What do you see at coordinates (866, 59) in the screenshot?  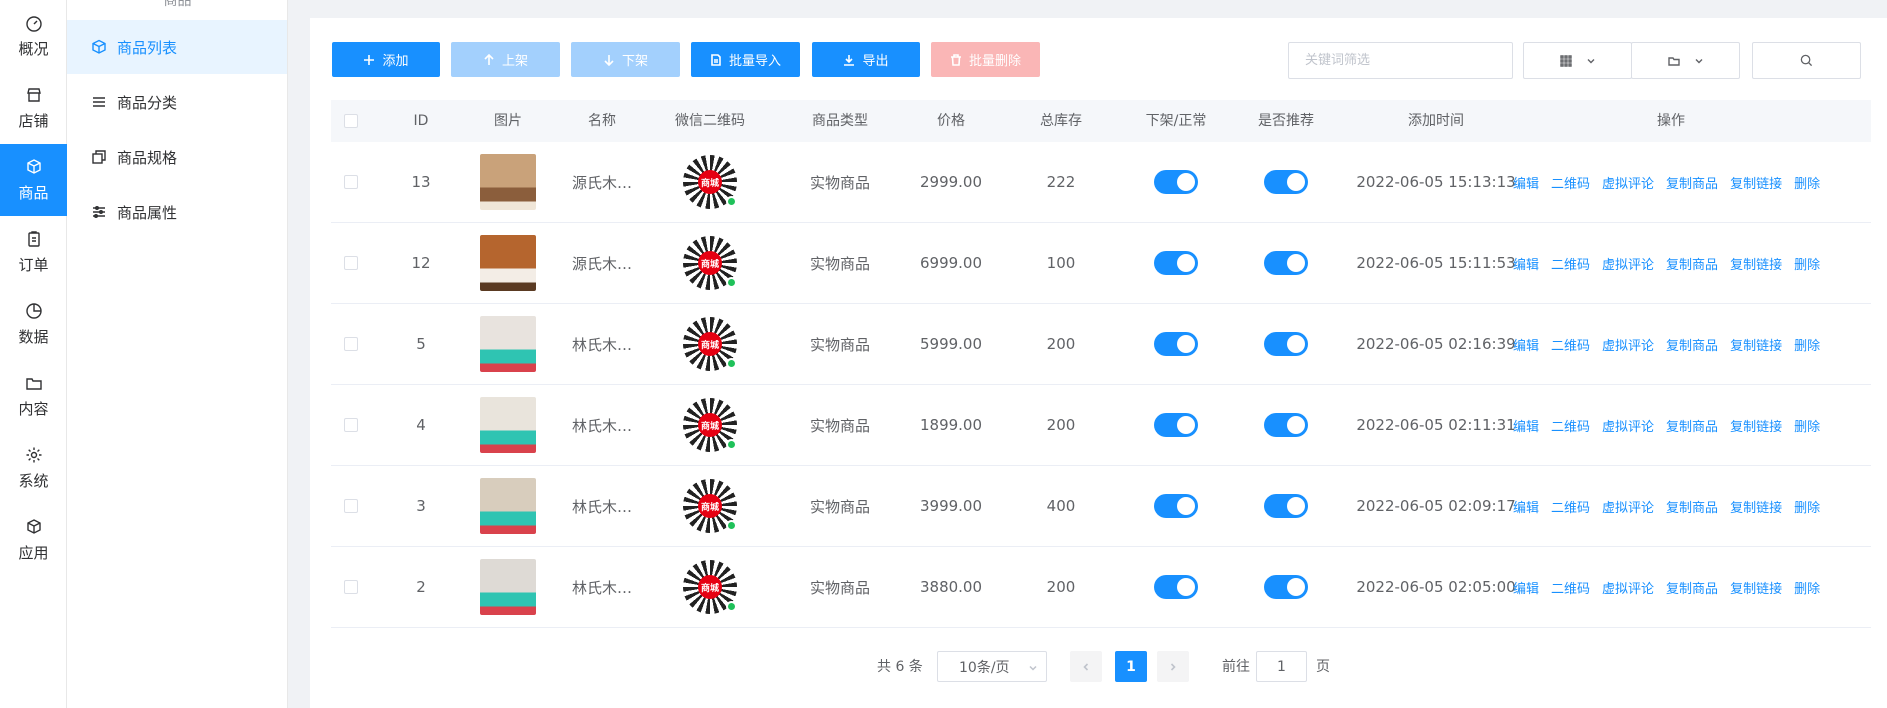 I see `export-button: 导出` at bounding box center [866, 59].